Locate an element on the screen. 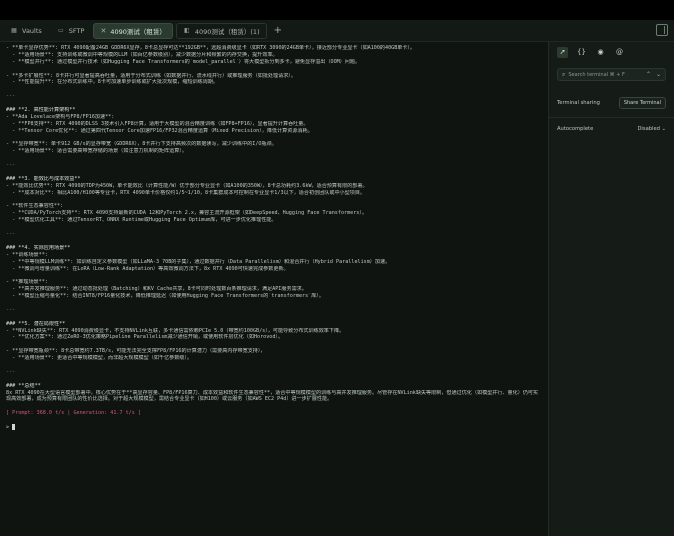  tab-vaults: ▦ Vaults is located at coordinates (26, 31).